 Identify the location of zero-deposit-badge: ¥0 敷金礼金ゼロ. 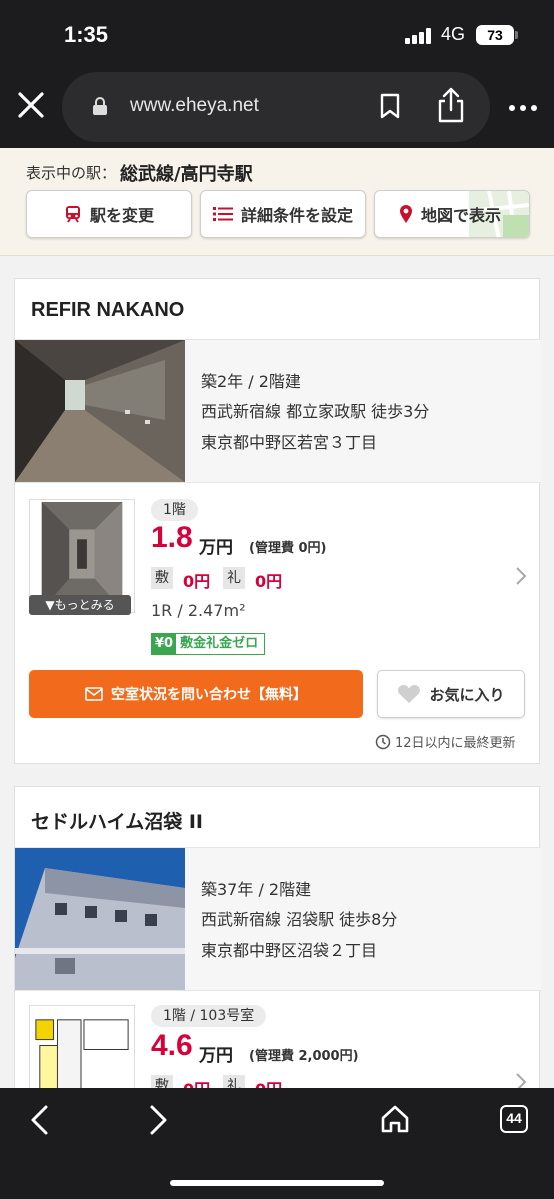
(208, 644).